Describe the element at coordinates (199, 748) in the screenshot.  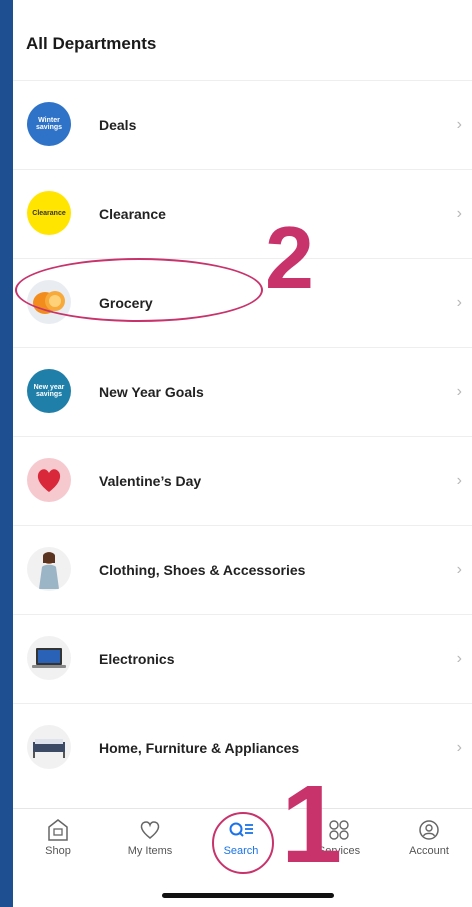
I see `department-label: Home, Furniture & Appliances` at that location.